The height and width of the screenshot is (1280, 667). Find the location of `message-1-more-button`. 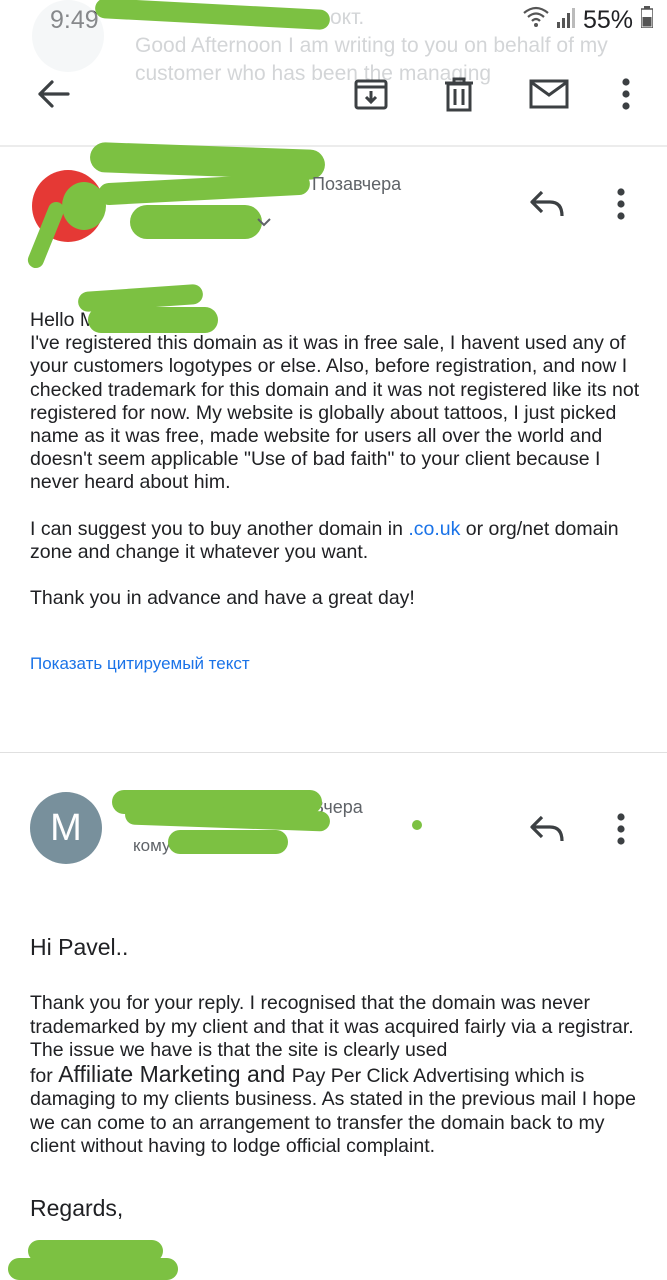

message-1-more-button is located at coordinates (626, 206).